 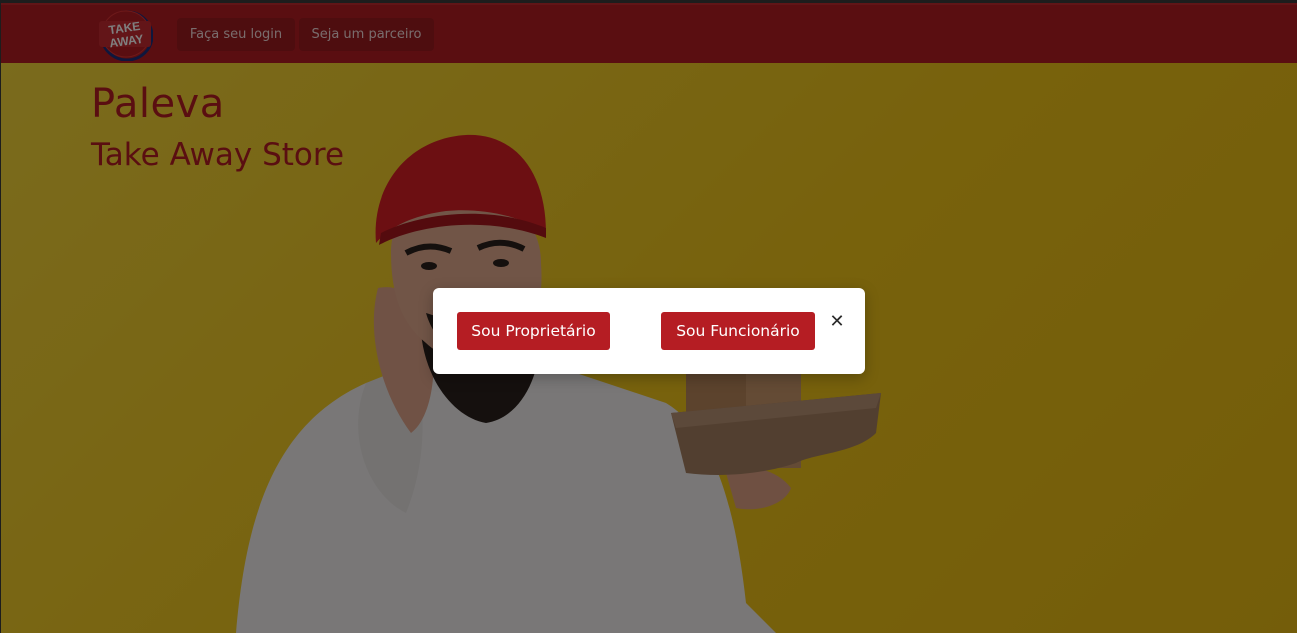 I want to click on close-icon: ✕, so click(x=837, y=321).